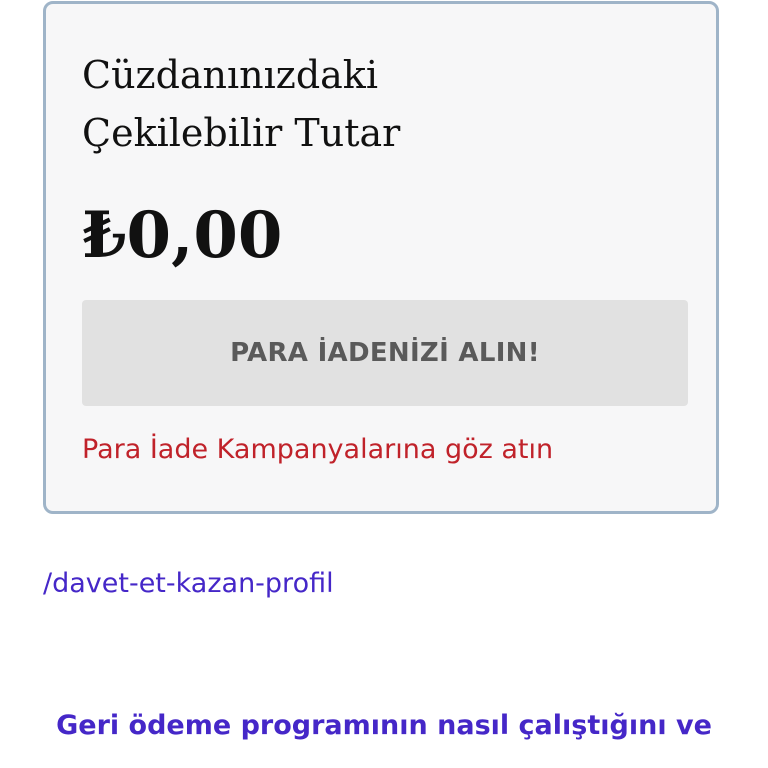 The height and width of the screenshot is (768, 768). Describe the element at coordinates (362, 104) in the screenshot. I see `wallet-title: Cüzdanınızdaki Çekilebilir Tutar` at that location.